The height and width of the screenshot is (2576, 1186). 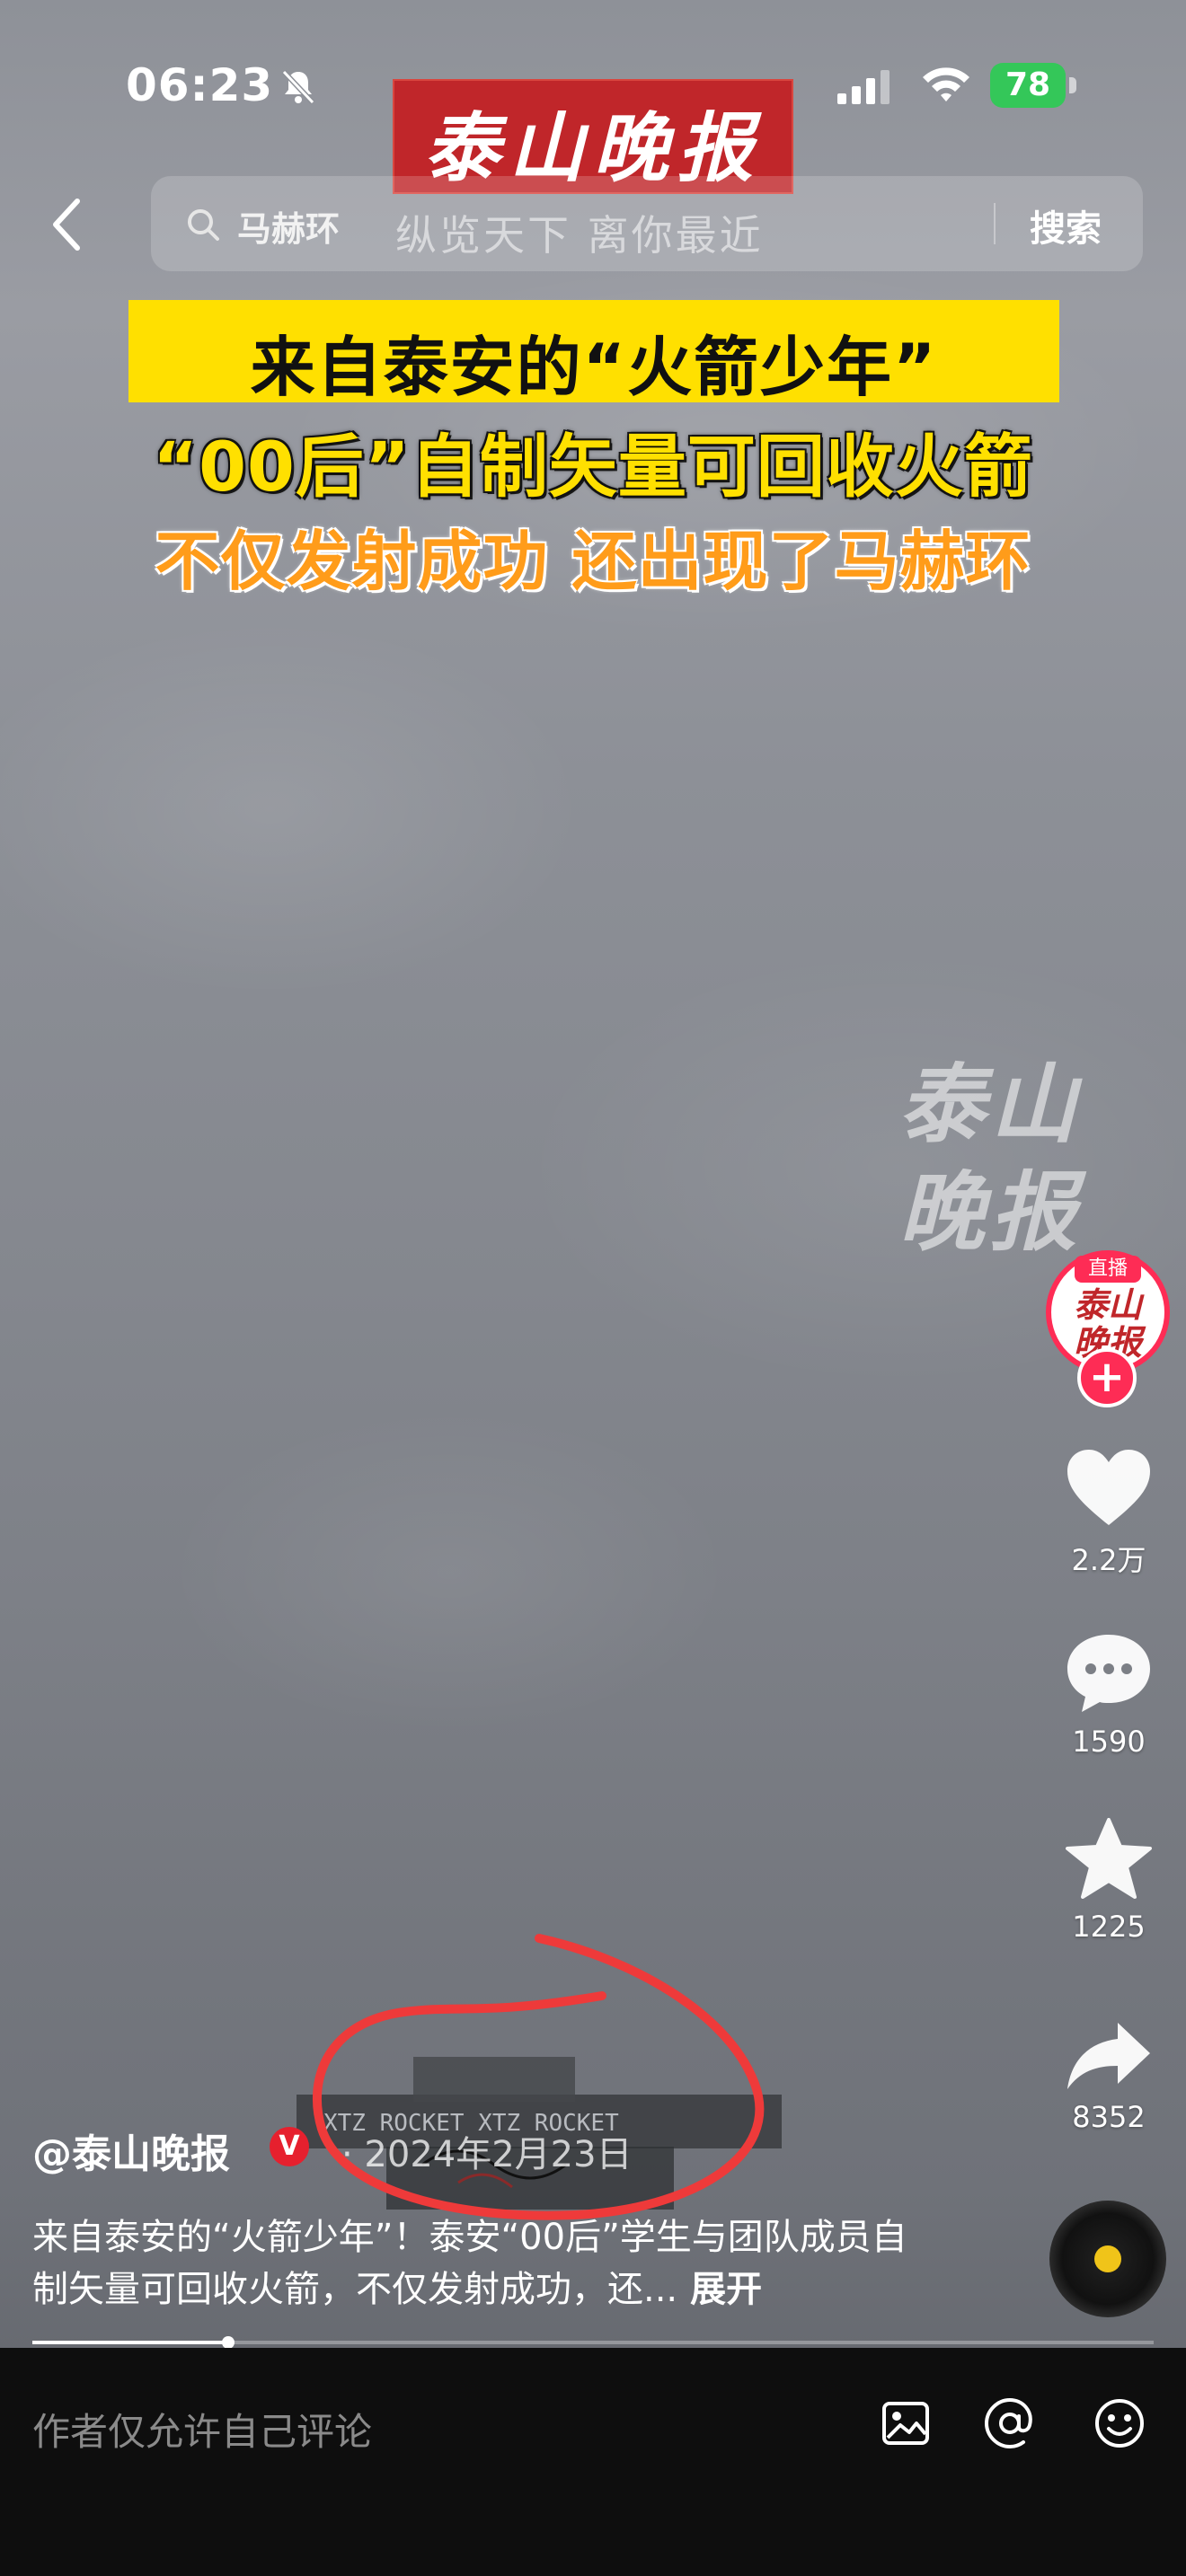 I want to click on share-icon, so click(x=1108, y=2056).